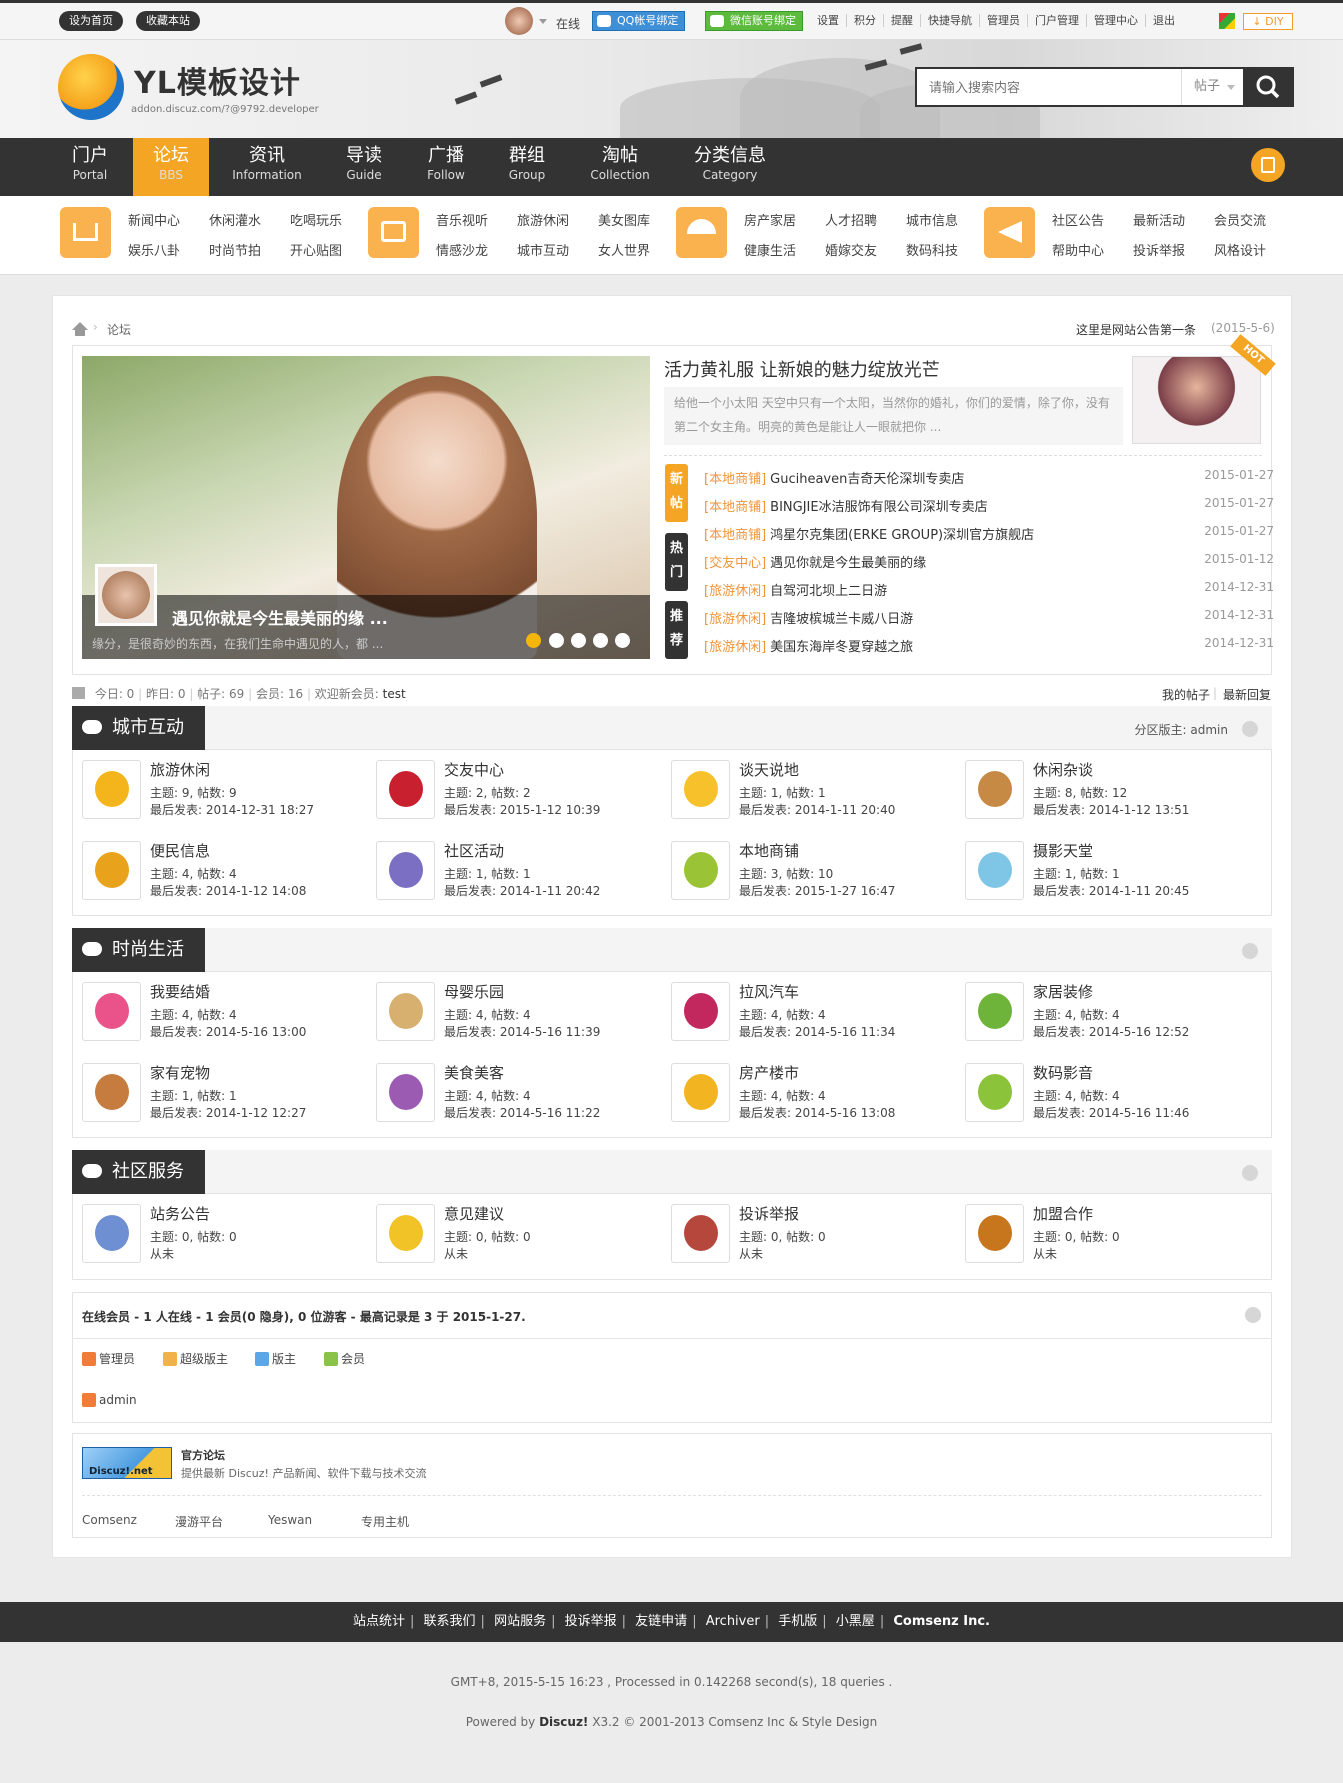 Image resolution: width=1343 pixels, height=1783 pixels. I want to click on nav-category: 分类信息 Category, so click(730, 167).